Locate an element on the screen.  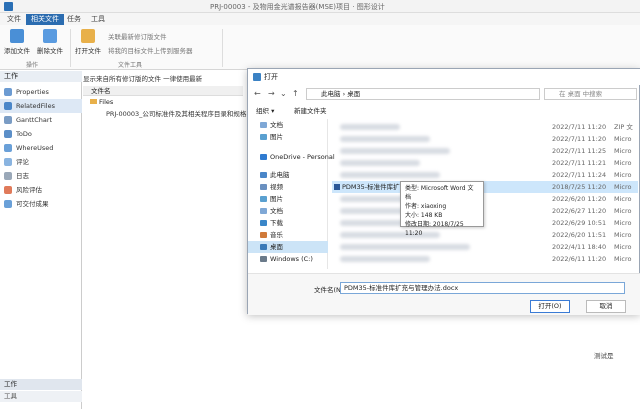
side-music: 音乐 is located at coordinates (288, 235).